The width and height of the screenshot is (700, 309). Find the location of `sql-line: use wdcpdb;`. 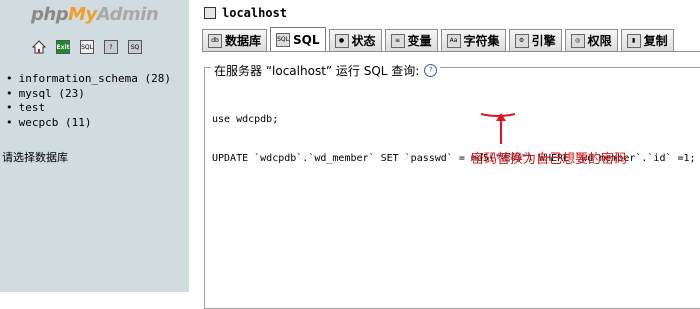

sql-line: use wdcpdb; is located at coordinates (245, 119).